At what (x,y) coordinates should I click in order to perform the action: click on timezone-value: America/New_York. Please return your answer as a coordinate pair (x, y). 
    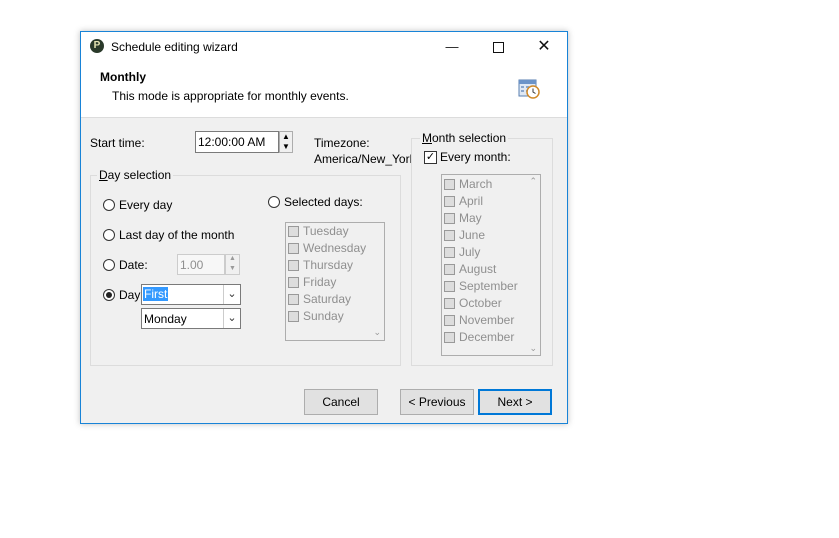
    Looking at the image, I should click on (363, 159).